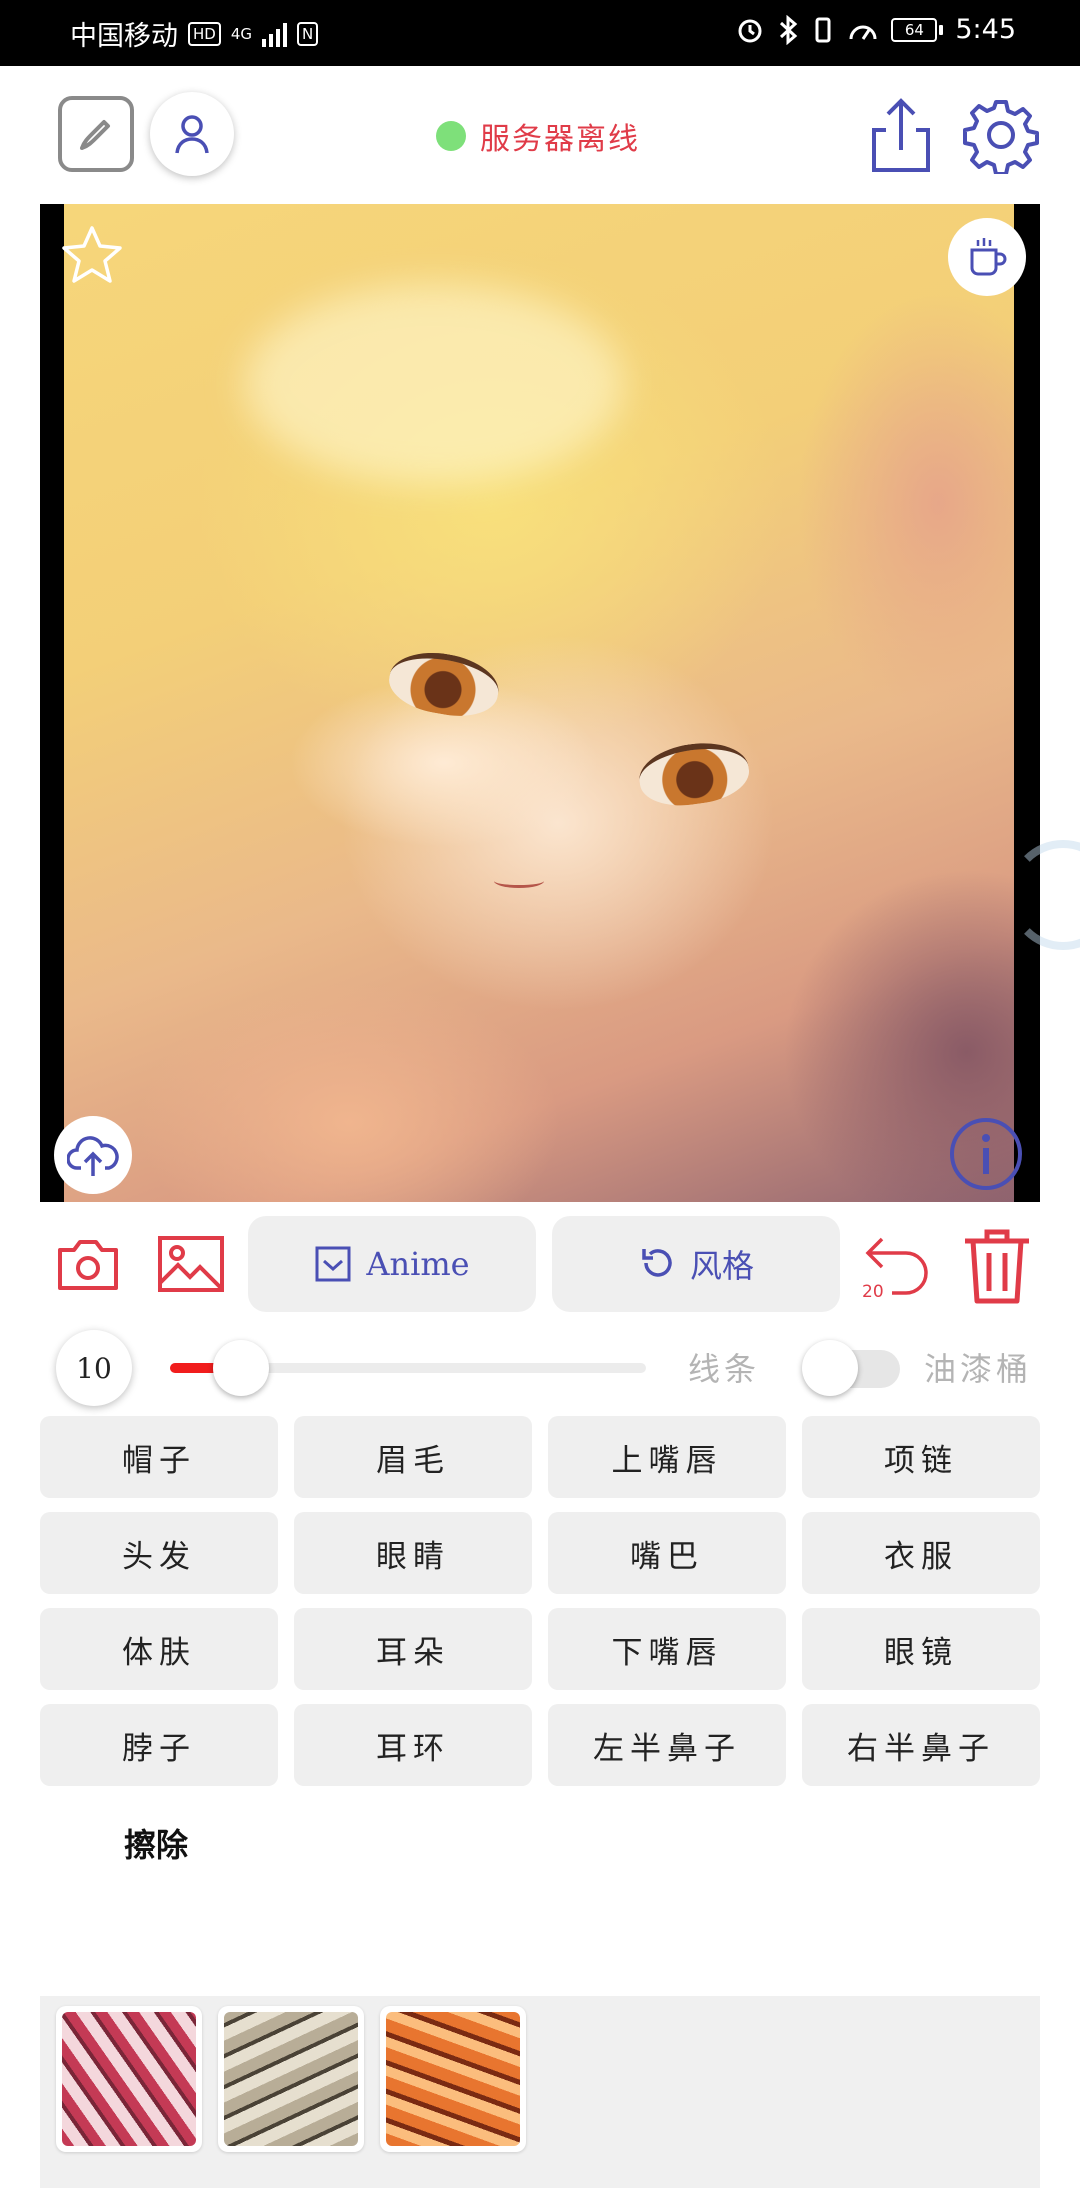  I want to click on anime-mode-button: Anime, so click(392, 1264).